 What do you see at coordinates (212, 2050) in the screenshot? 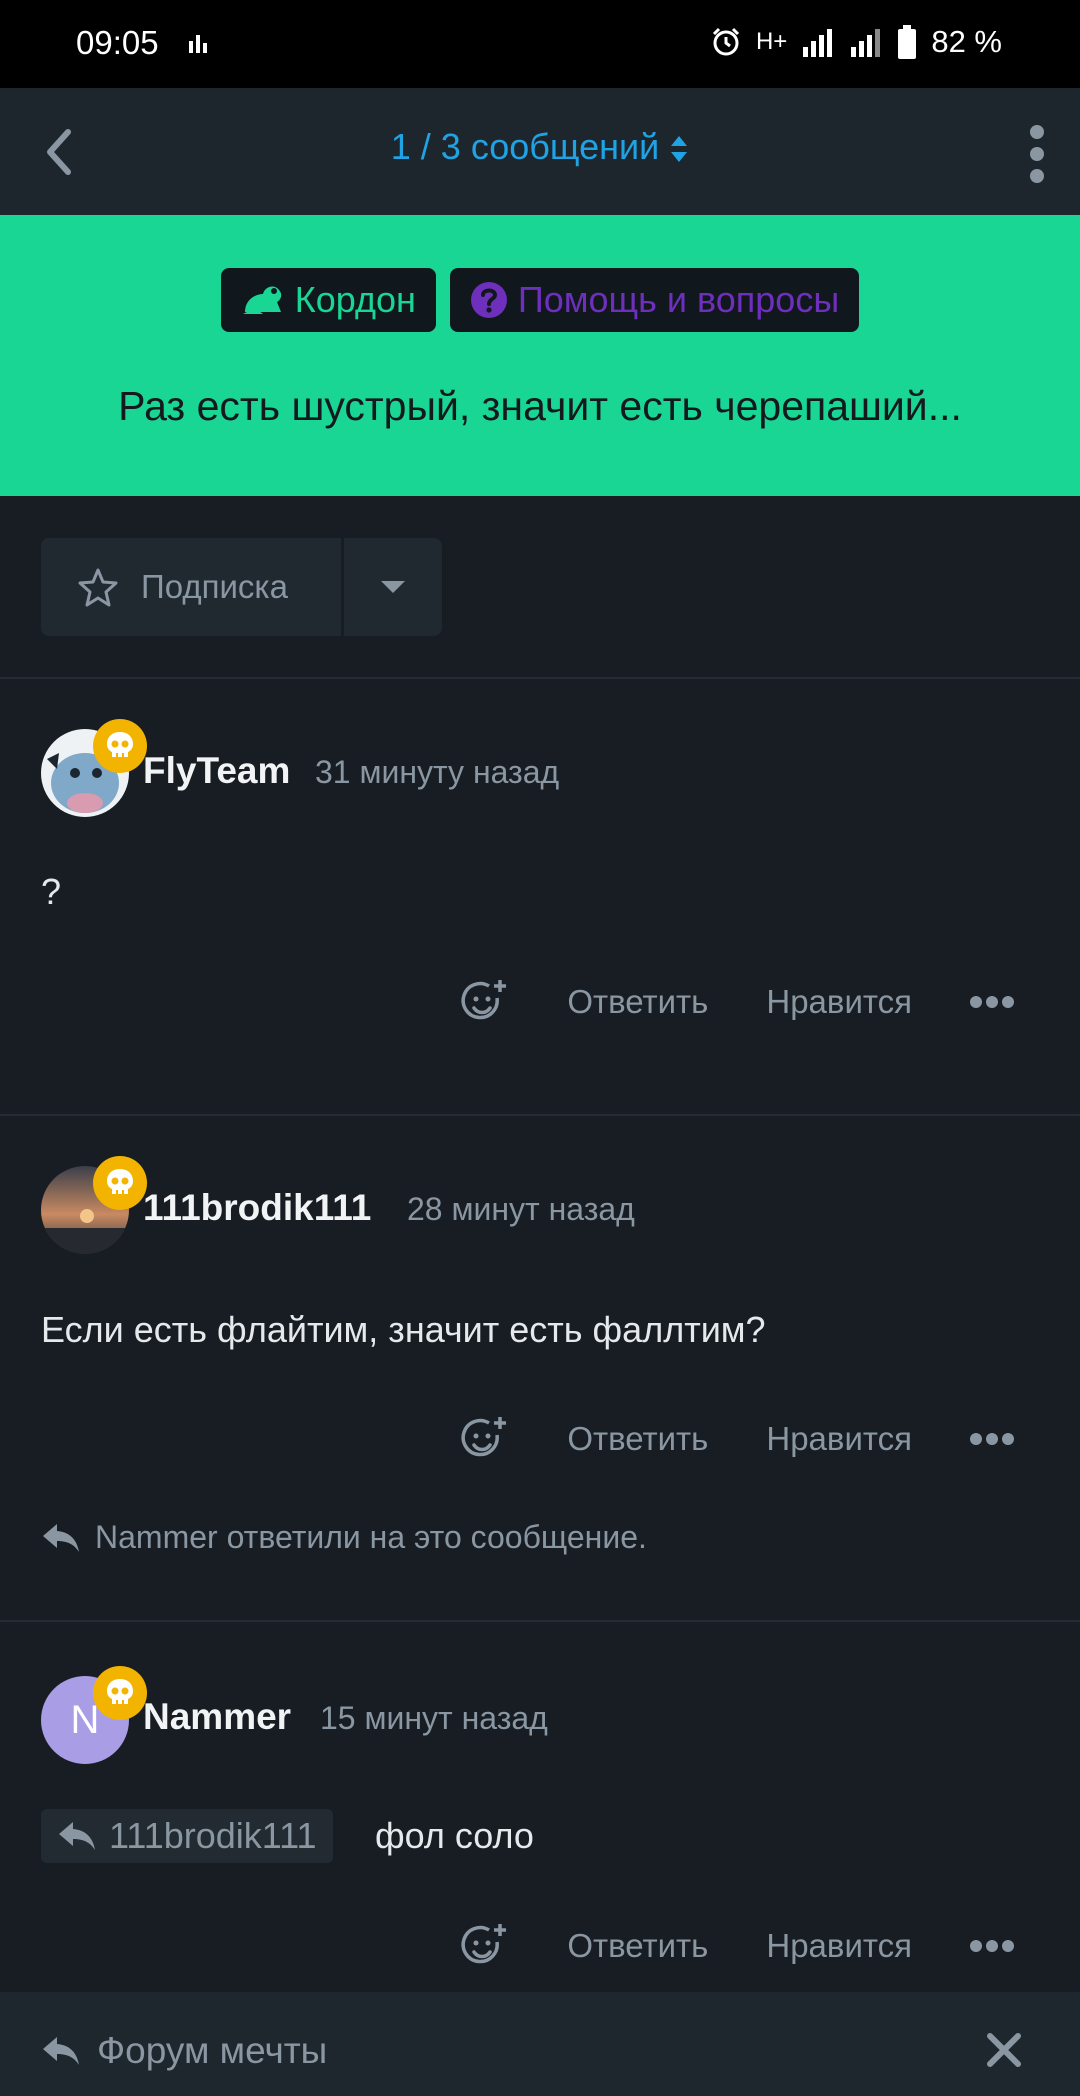
I see `forum-link-label: Форум мечты` at bounding box center [212, 2050].